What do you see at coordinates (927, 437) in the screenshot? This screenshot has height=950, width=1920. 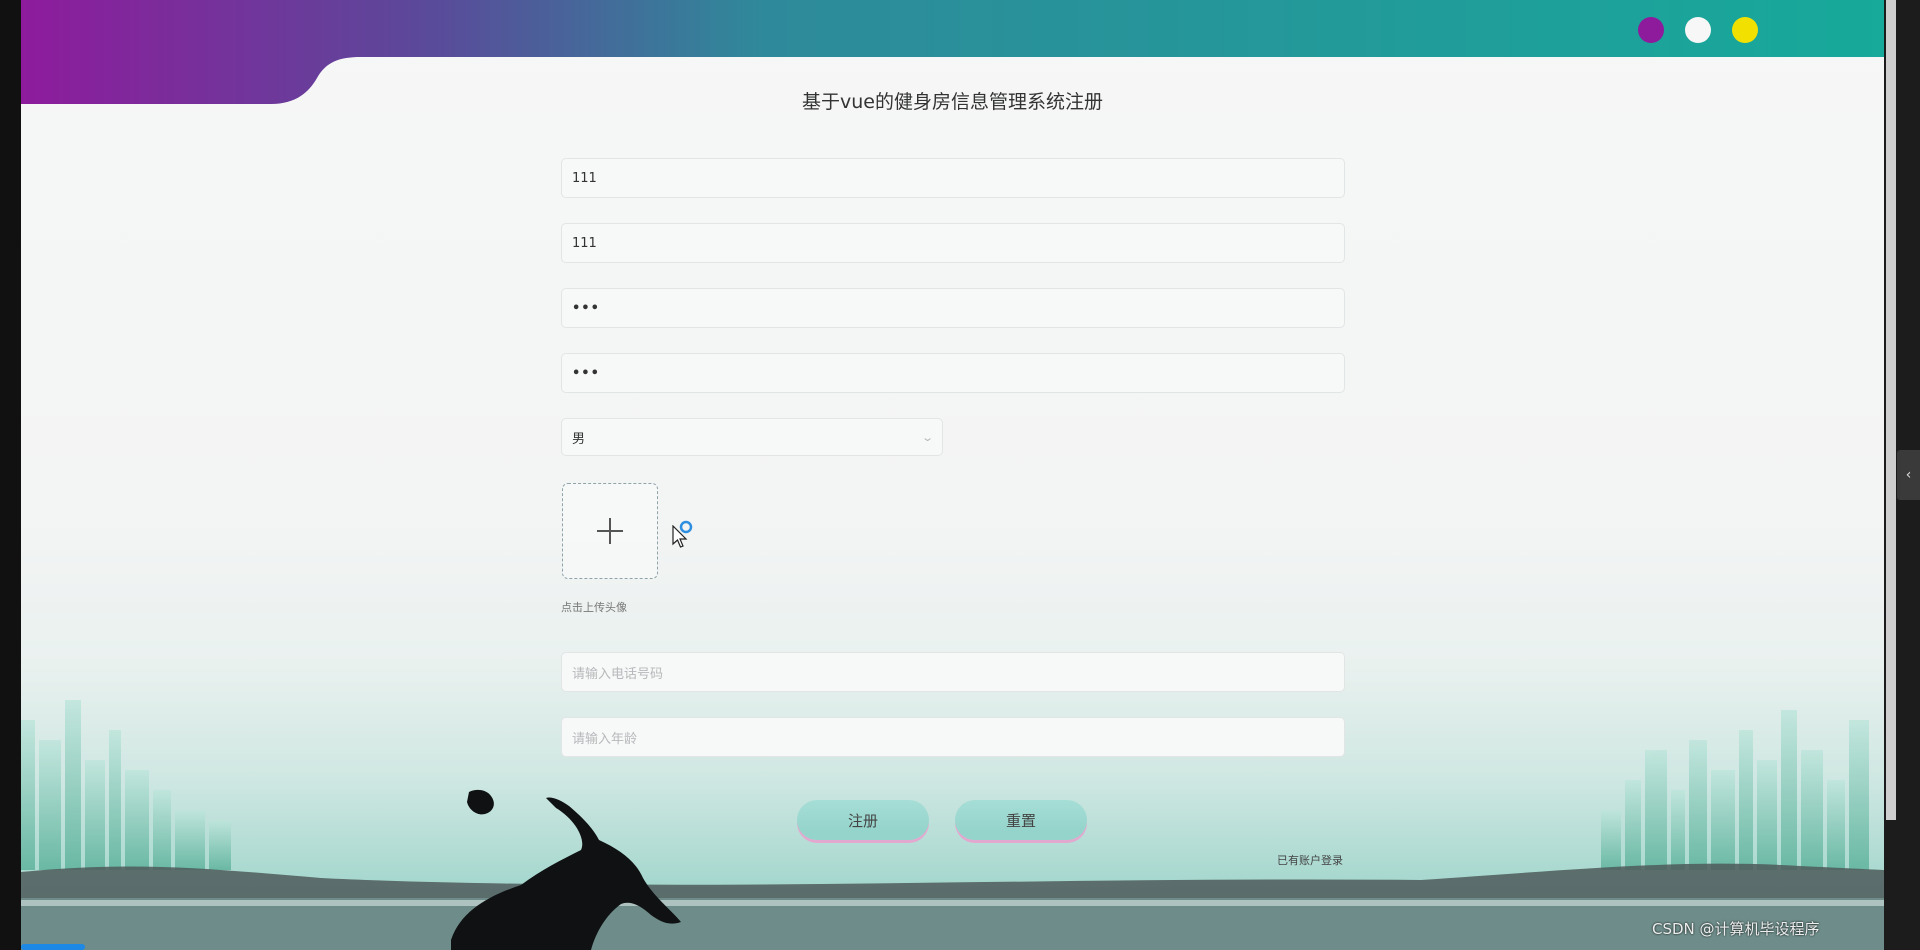 I see `chevron-down-icon: ⌄` at bounding box center [927, 437].